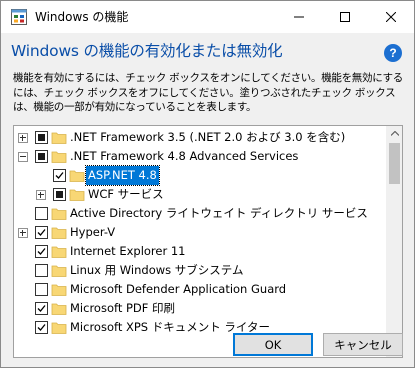 The image size is (415, 368). Describe the element at coordinates (184, 156) in the screenshot. I see `feature-label: .NET Framework 4.8 Advanced Services` at that location.